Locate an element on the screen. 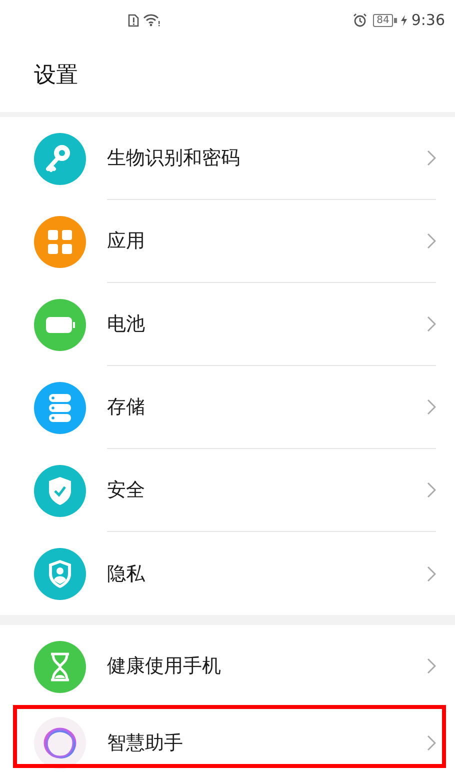  settings-item: 生物识别和密码 is located at coordinates (227, 158).